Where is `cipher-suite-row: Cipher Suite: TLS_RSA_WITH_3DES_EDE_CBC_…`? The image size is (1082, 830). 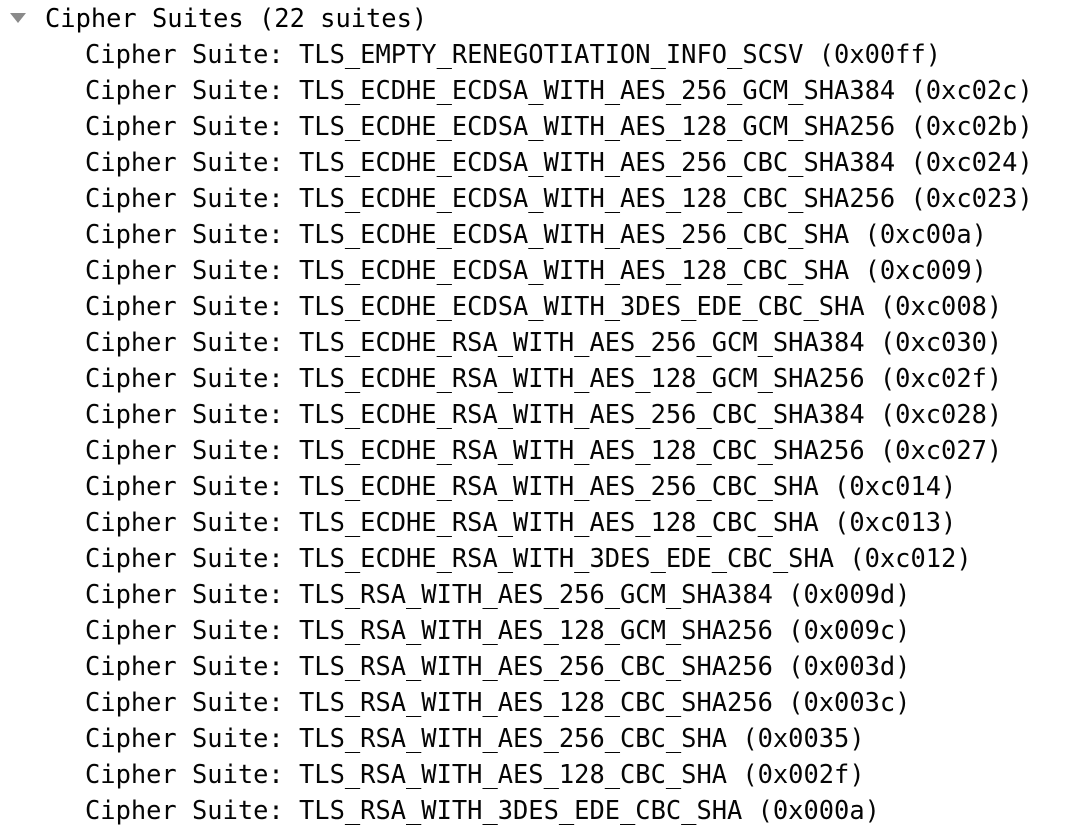 cipher-suite-row: Cipher Suite: TLS_RSA_WITH_3DES_EDE_CBC_… is located at coordinates (541, 810).